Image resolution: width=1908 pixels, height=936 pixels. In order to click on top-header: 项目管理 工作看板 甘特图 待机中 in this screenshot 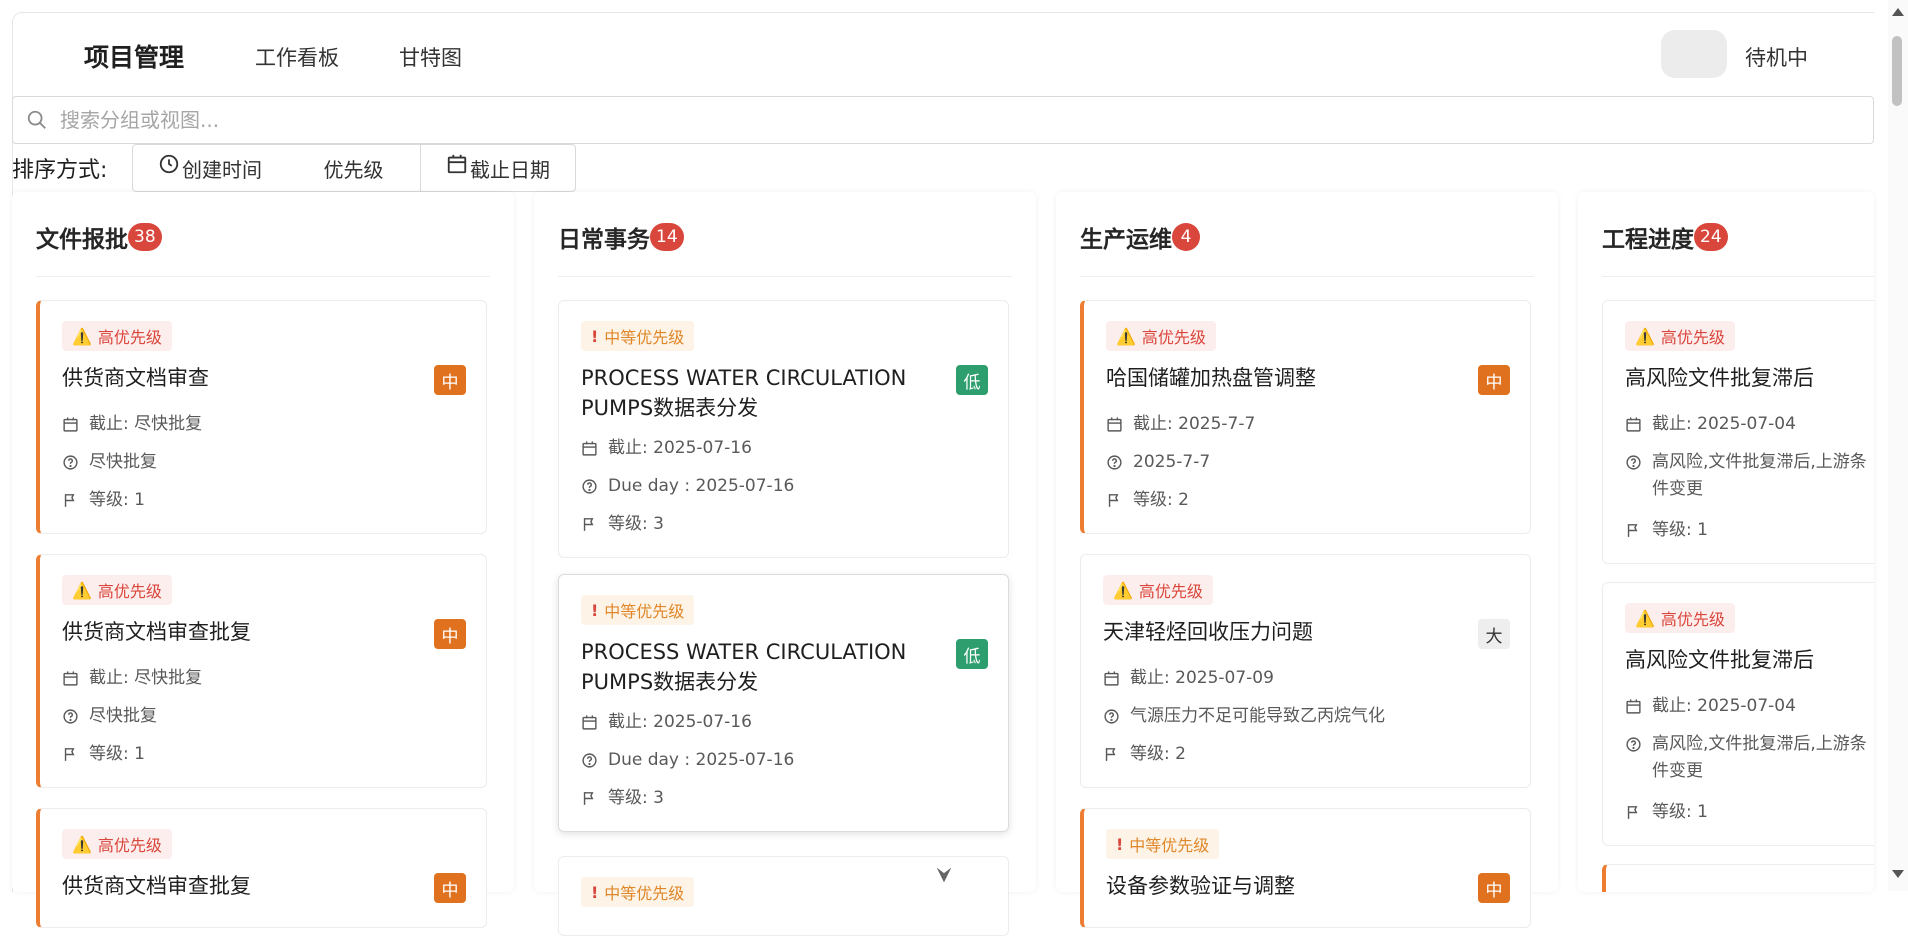, I will do `click(943, 54)`.